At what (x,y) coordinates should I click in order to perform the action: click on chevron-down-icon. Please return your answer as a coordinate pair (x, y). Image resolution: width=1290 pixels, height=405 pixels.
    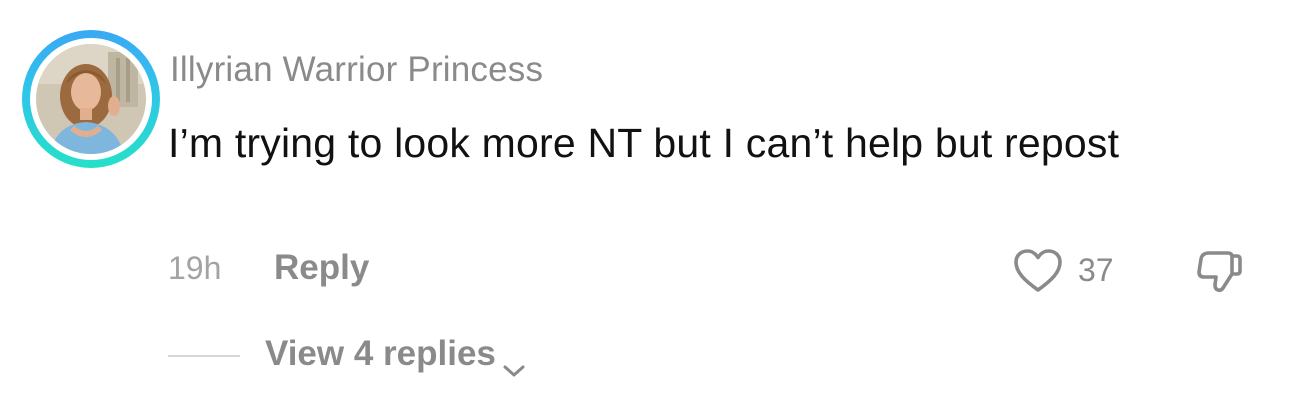
    Looking at the image, I should click on (514, 362).